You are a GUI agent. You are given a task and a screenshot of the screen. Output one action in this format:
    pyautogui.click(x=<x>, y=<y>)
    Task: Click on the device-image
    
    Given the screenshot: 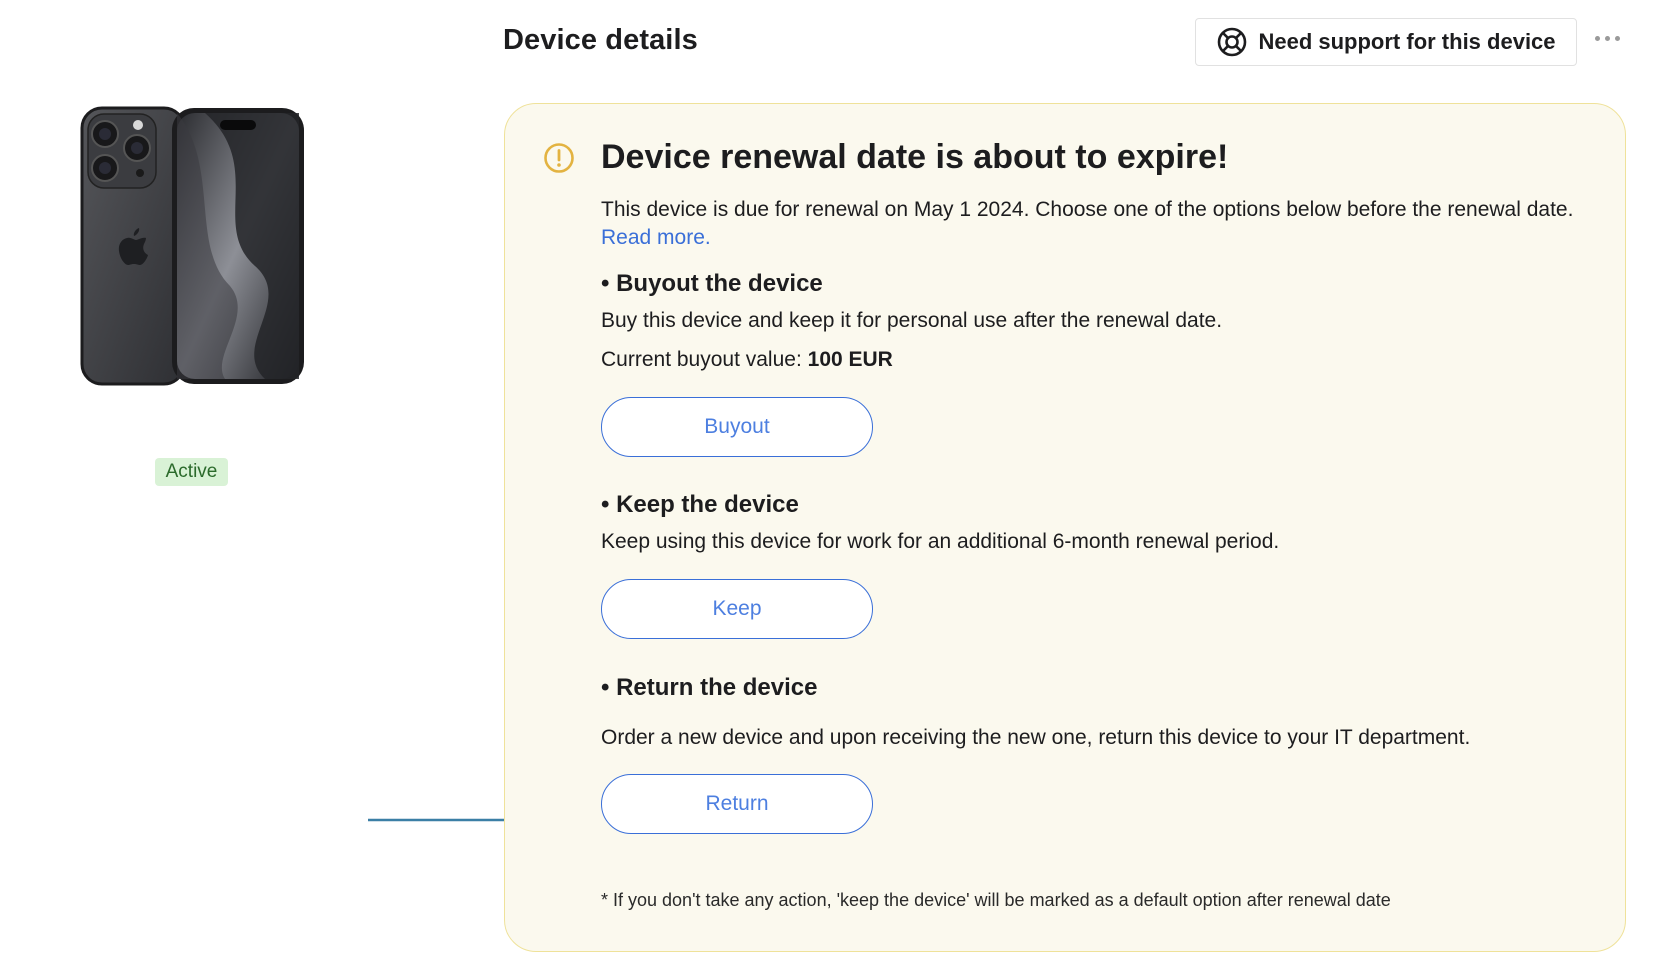 What is the action you would take?
    pyautogui.click(x=193, y=246)
    